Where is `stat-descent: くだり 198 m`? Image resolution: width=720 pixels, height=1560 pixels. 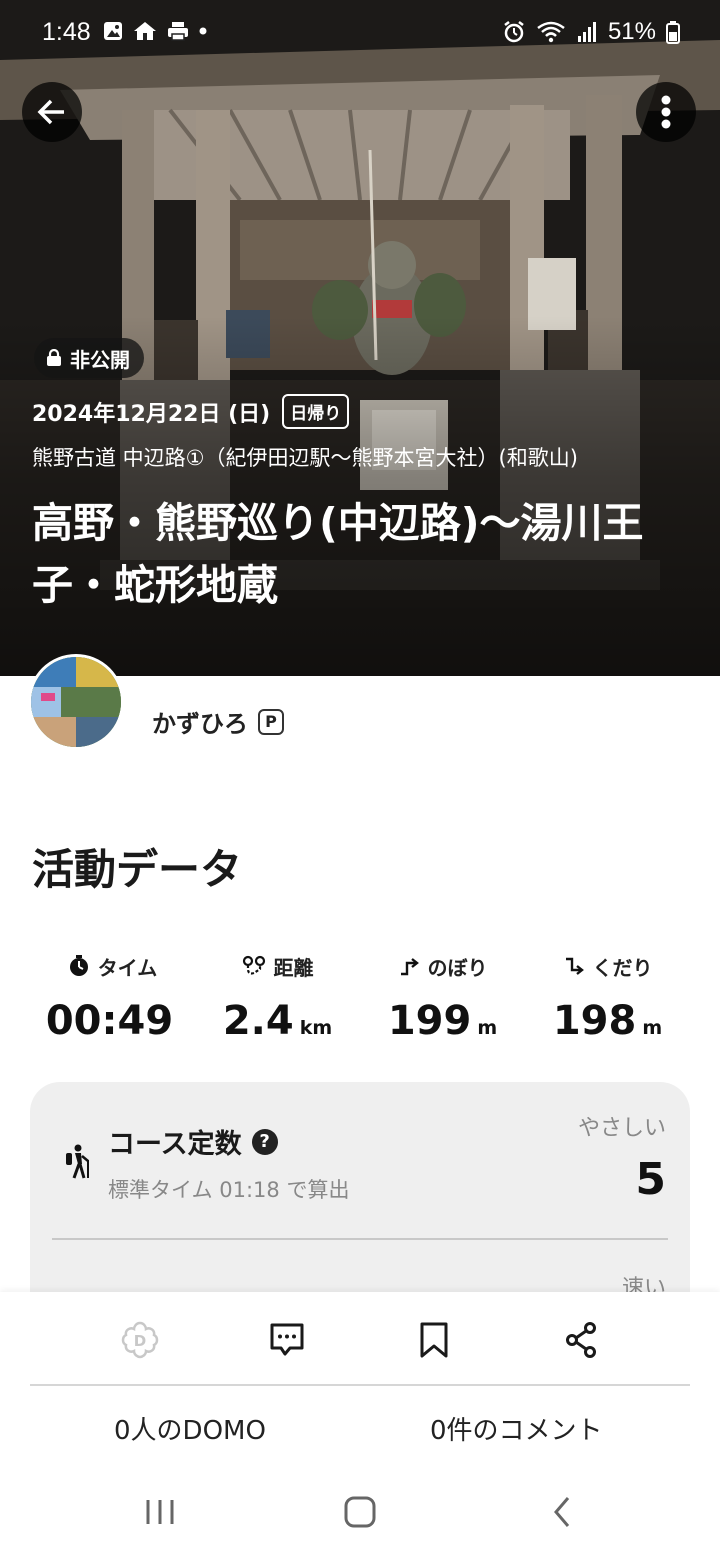
stat-descent: くだり 198 m is located at coordinates (607, 997).